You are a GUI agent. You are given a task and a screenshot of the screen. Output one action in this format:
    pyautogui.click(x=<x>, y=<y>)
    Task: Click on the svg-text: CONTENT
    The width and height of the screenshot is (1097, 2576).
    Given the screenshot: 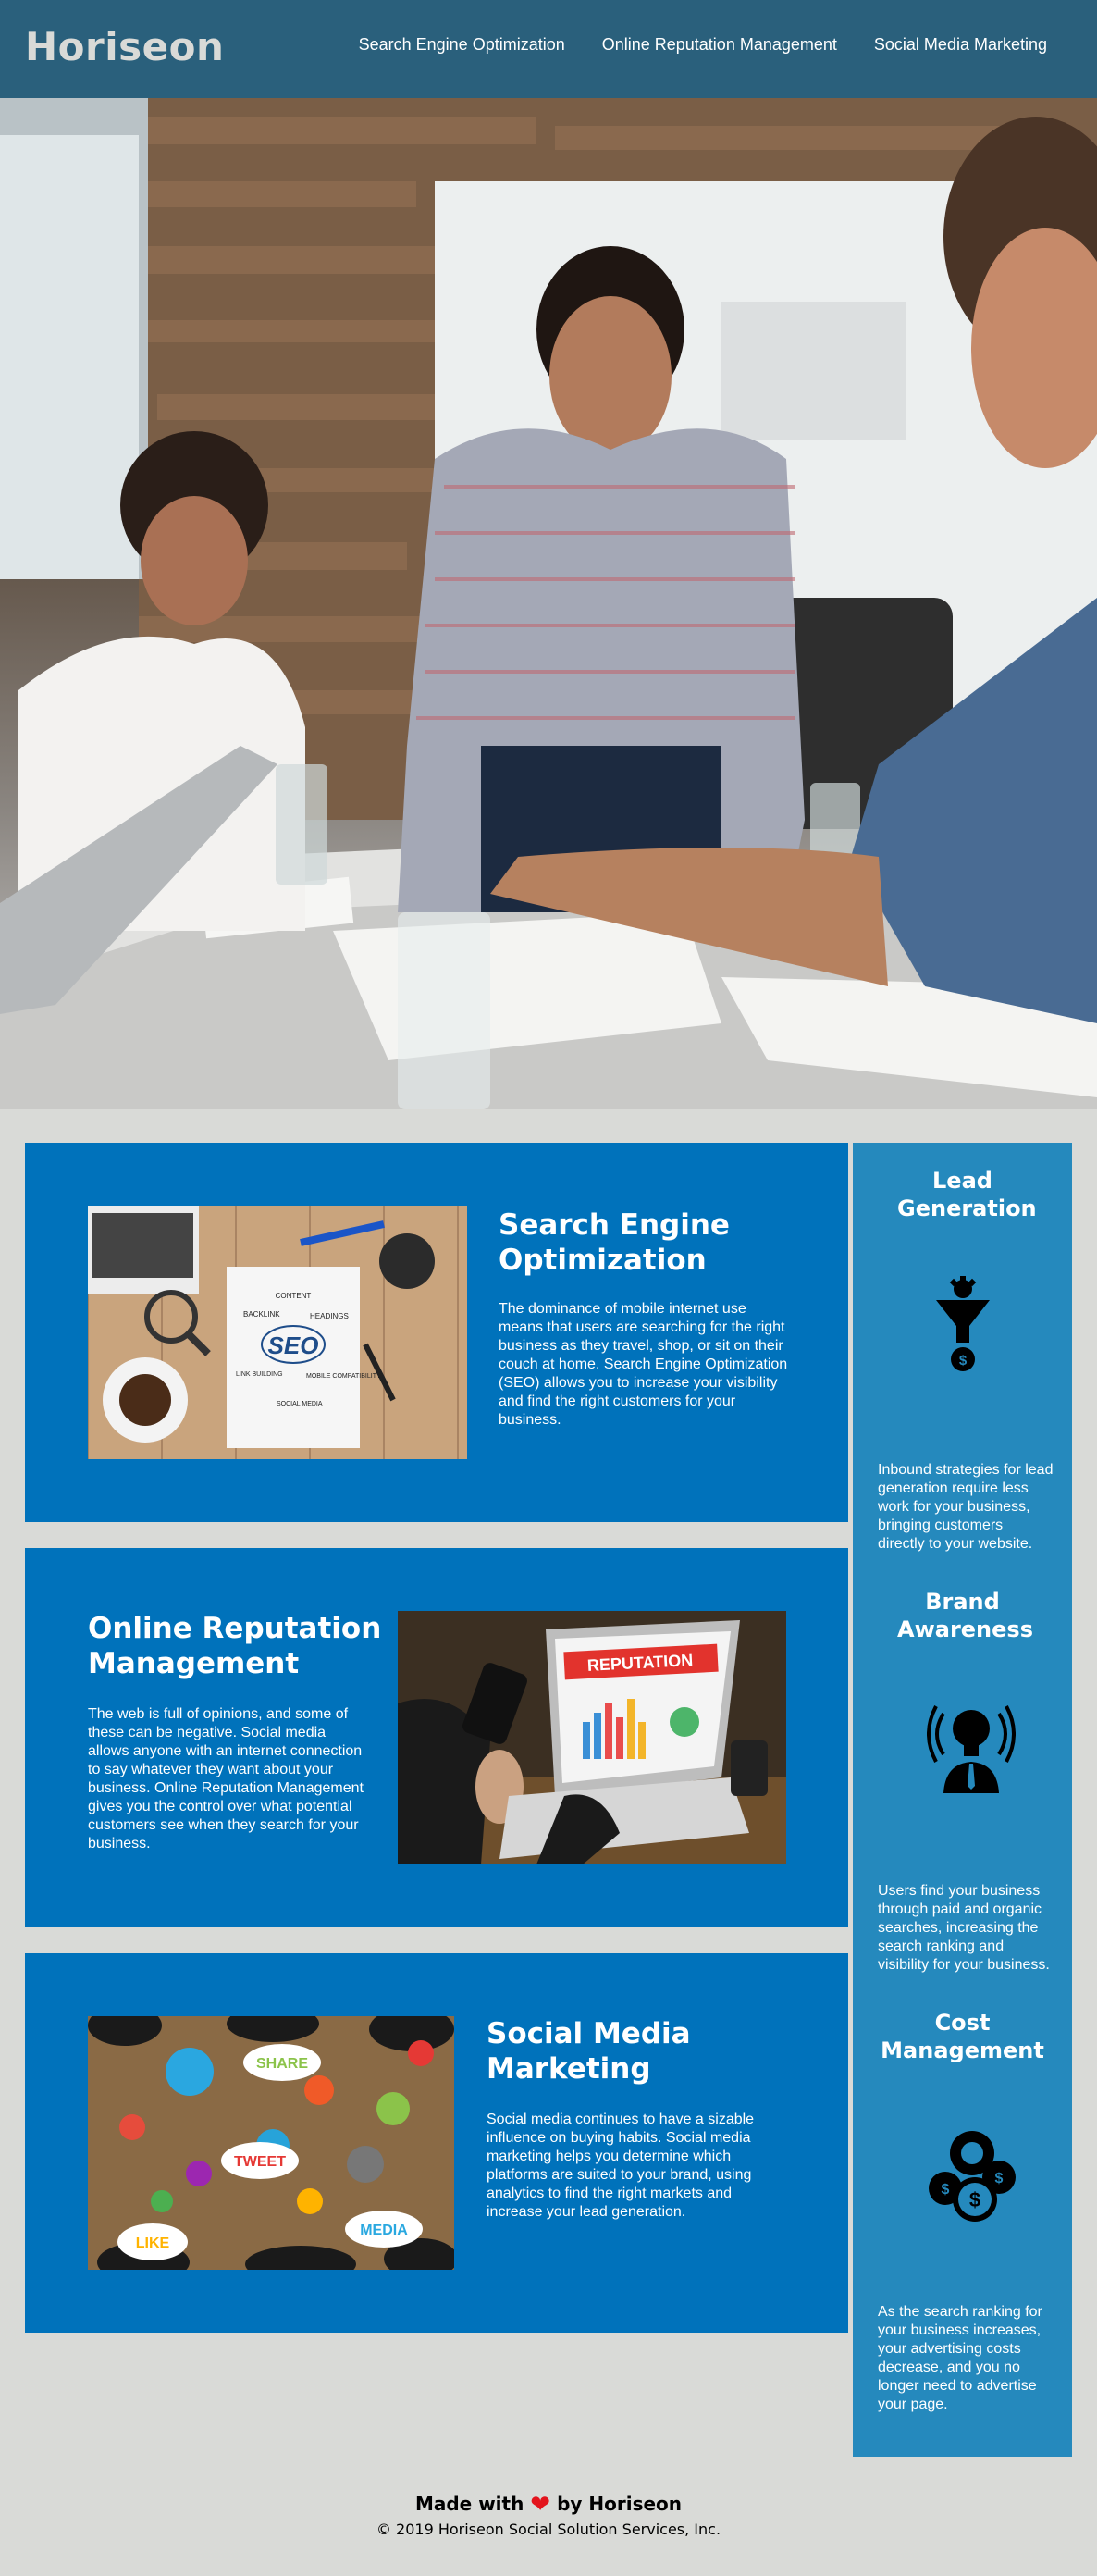 What is the action you would take?
    pyautogui.click(x=294, y=1296)
    